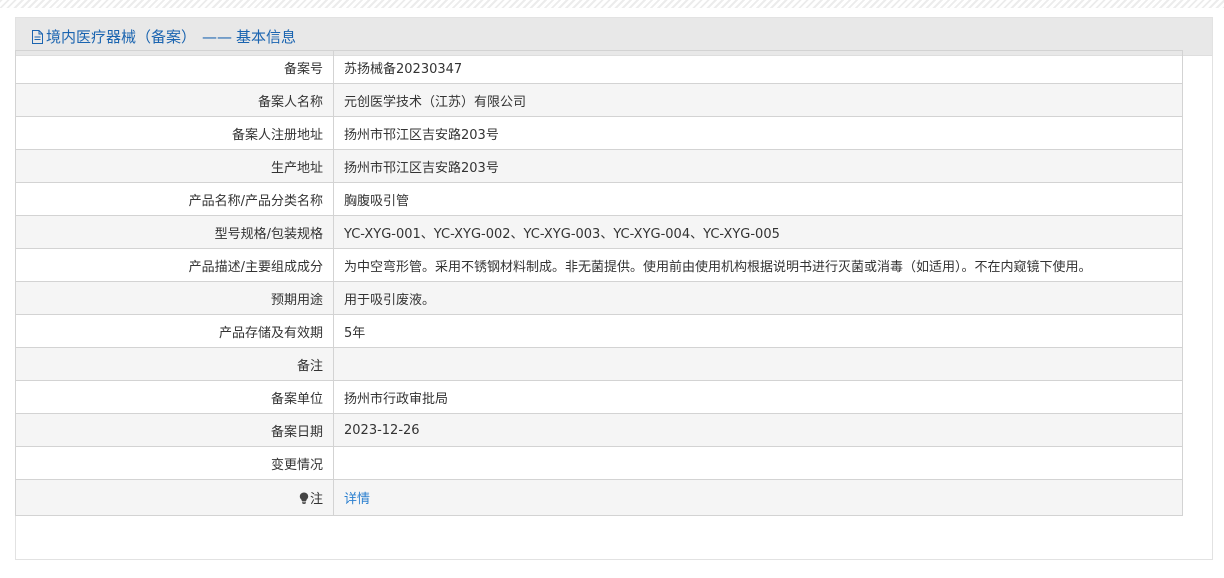 This screenshot has width=1224, height=578. Describe the element at coordinates (758, 199) in the screenshot. I see `row-value: 胸腹吸引管` at that location.